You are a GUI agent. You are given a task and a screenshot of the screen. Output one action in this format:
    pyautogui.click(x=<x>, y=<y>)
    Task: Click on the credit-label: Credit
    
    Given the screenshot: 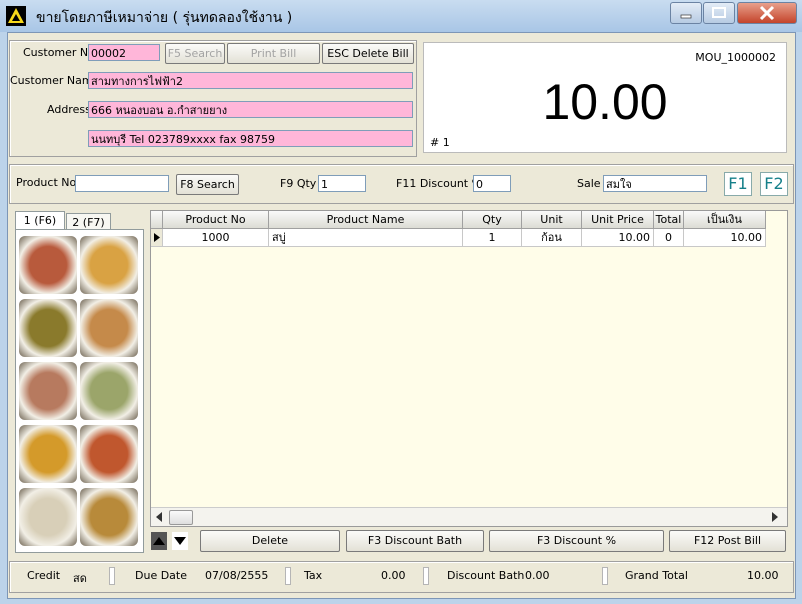 What is the action you would take?
    pyautogui.click(x=44, y=575)
    